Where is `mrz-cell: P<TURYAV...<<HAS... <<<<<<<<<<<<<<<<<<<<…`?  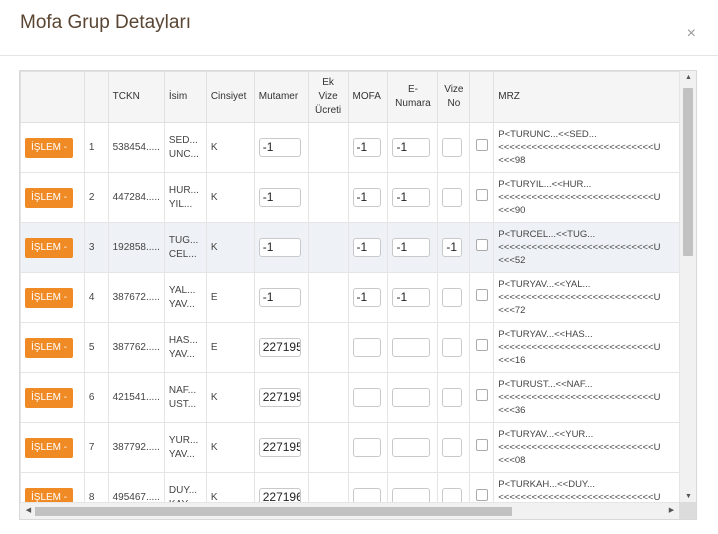
mrz-cell: P<TURYAV...<<HAS... <<<<<<<<<<<<<<<<<<<<… is located at coordinates (586, 347).